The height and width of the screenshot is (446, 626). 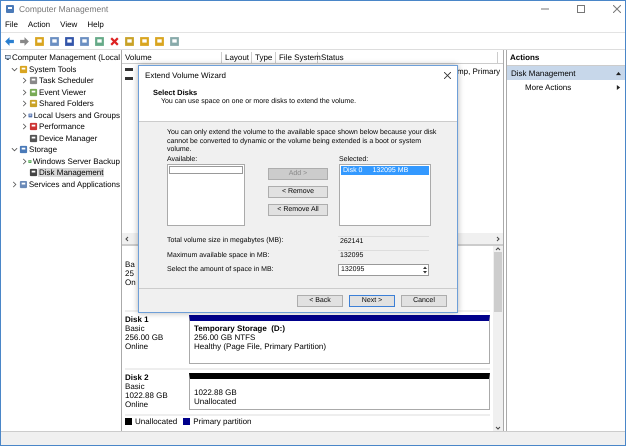 What do you see at coordinates (76, 161) in the screenshot?
I see `tree-item: Windows Server Backup` at bounding box center [76, 161].